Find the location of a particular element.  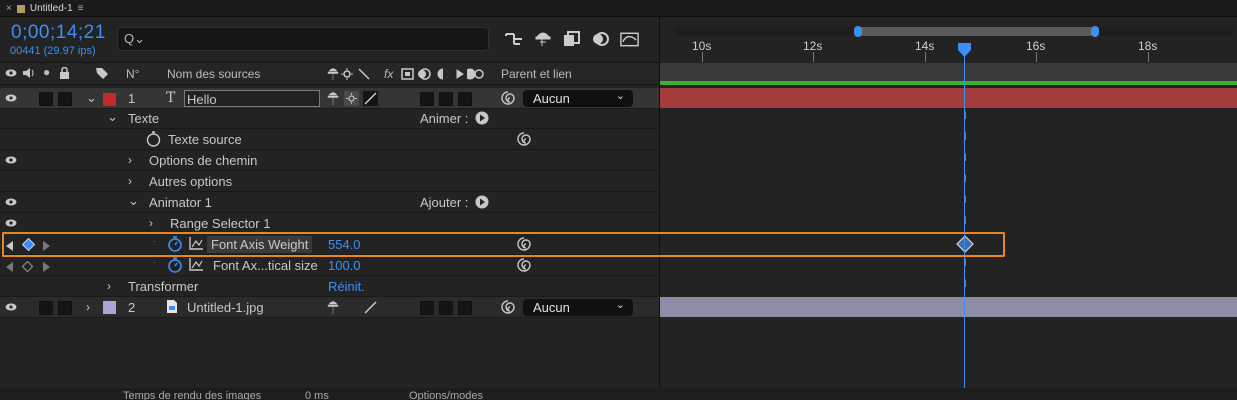

graph-editor-icon is located at coordinates (629, 38).